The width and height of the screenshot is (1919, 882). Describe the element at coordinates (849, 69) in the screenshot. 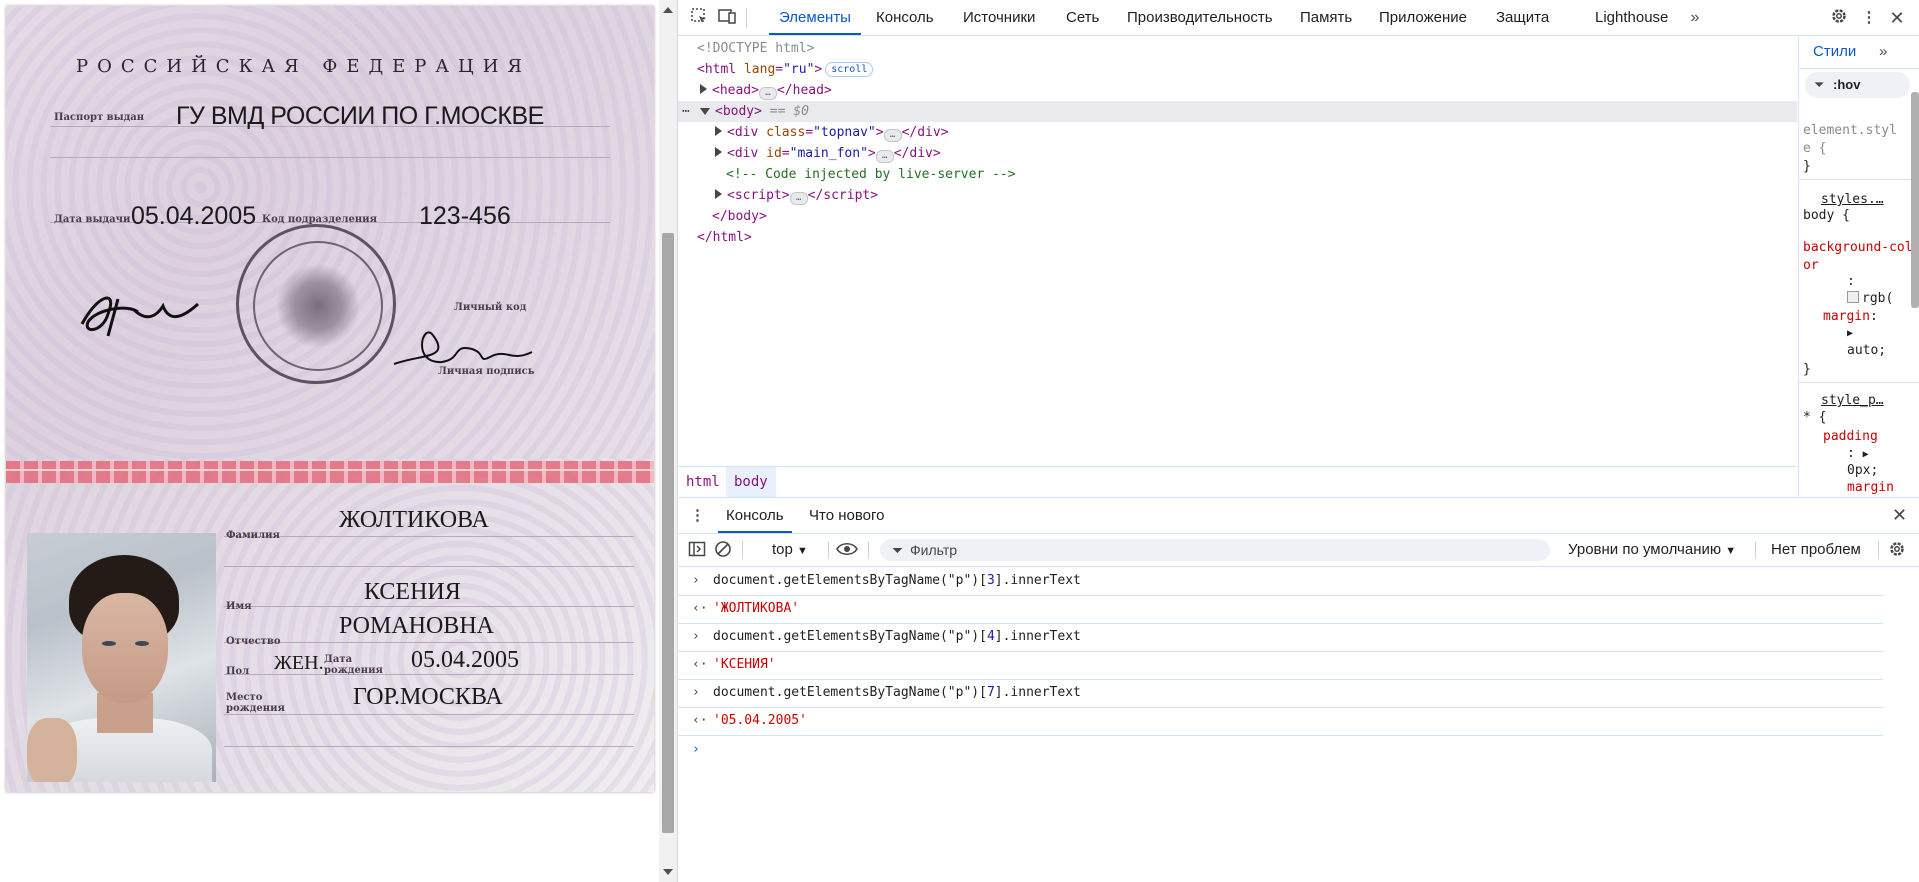

I see `scroll-badge: scroll` at that location.